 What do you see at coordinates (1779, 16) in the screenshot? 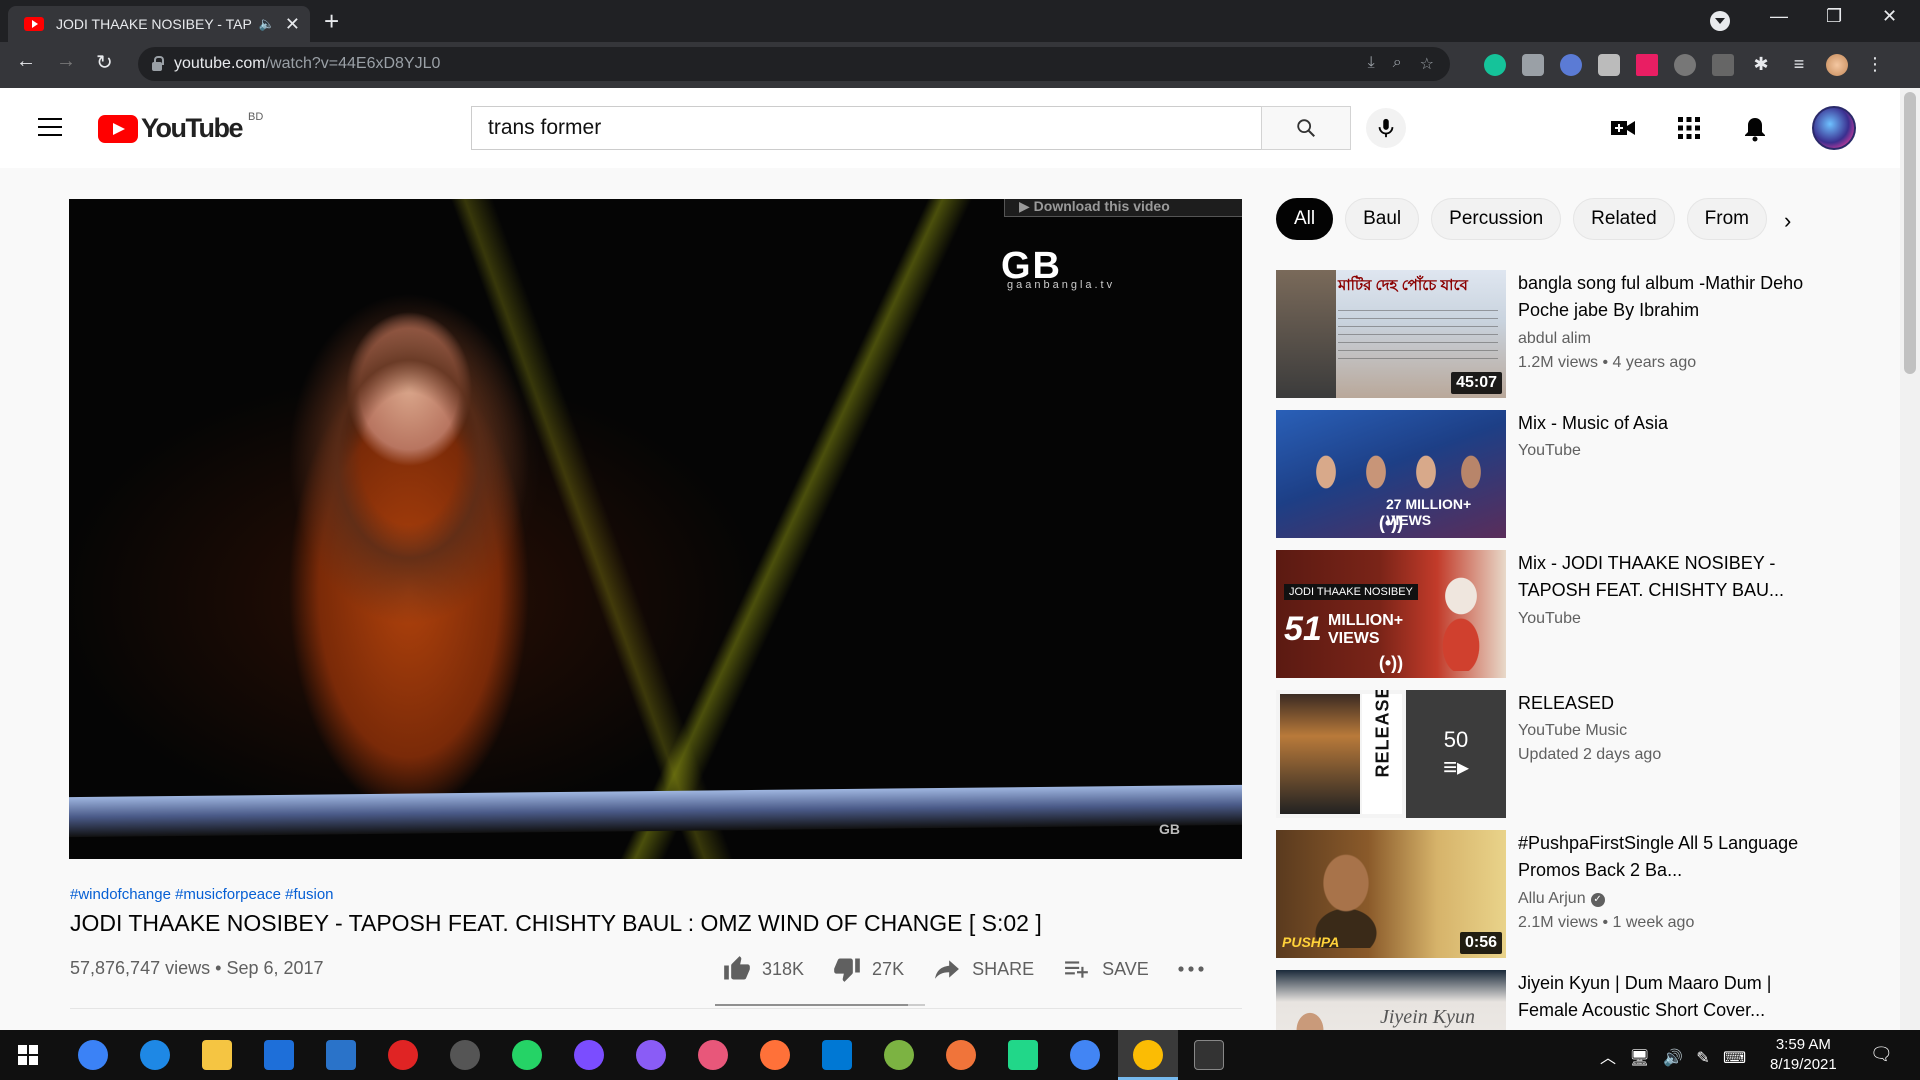
I see `minimize-button: —` at bounding box center [1779, 16].